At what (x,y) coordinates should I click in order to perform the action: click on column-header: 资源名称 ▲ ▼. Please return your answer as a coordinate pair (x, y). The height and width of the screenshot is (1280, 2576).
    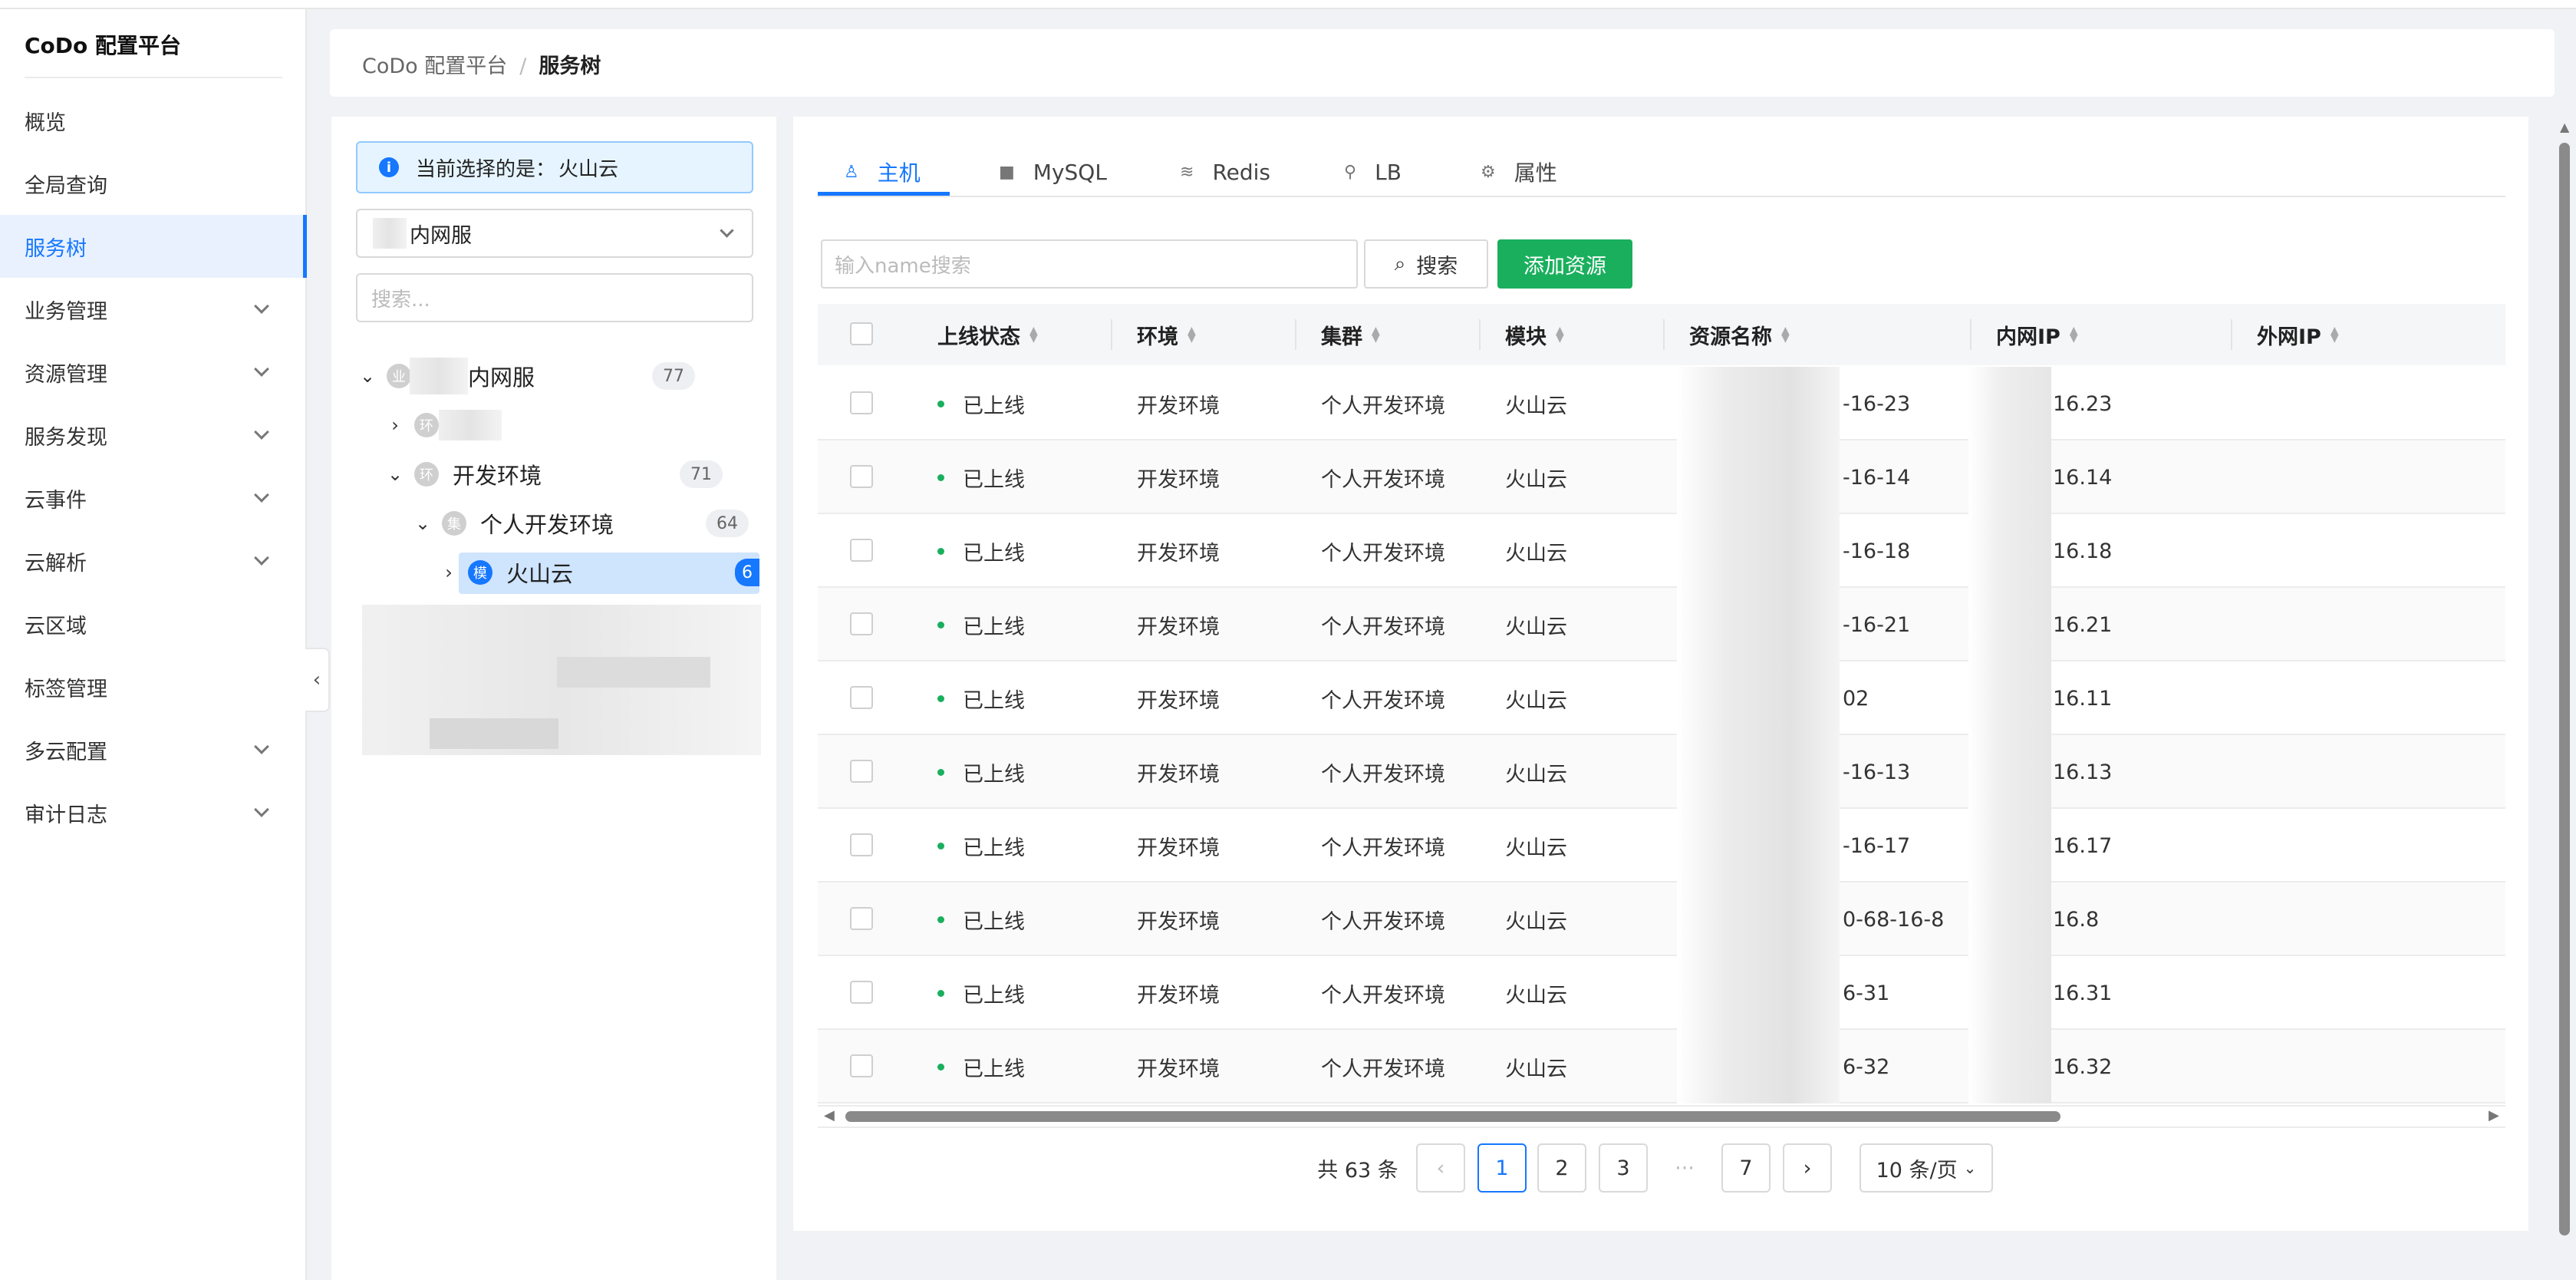
    Looking at the image, I should click on (1739, 335).